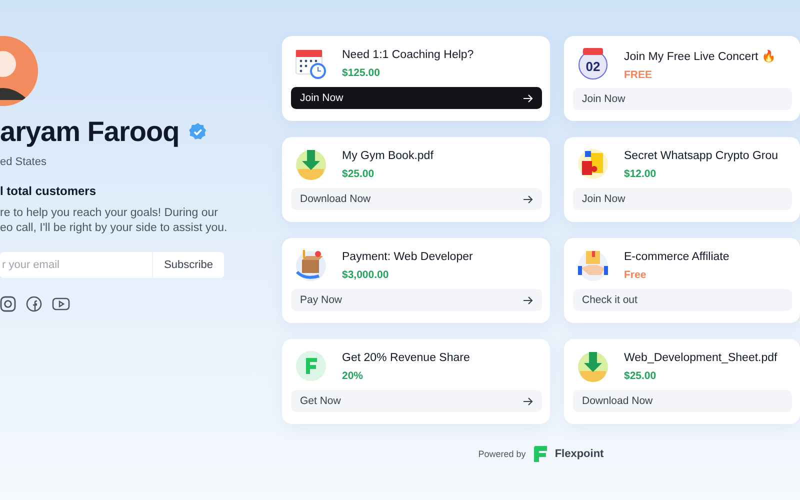 This screenshot has width=800, height=500. I want to click on offer-title: Secret Whatsapp Crypto Grou, so click(701, 156).